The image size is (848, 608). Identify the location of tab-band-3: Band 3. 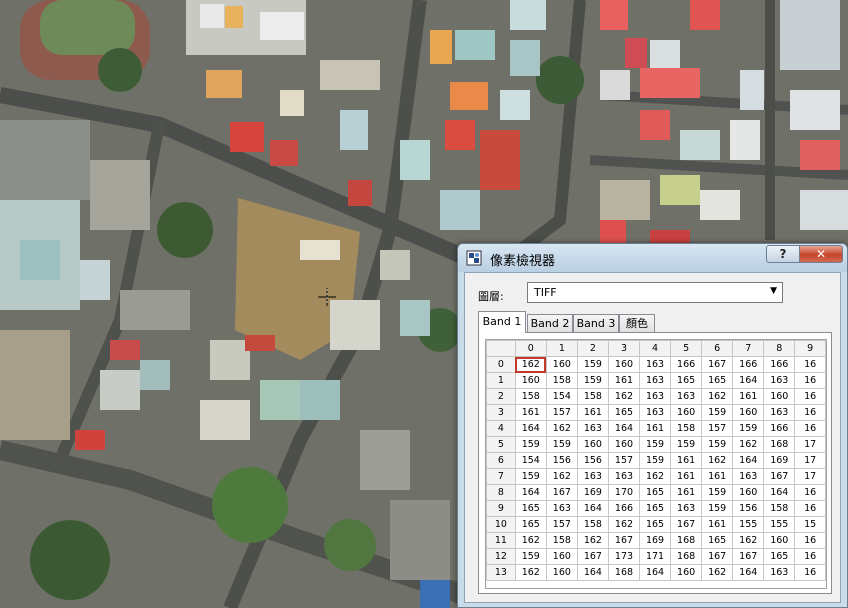
(596, 323).